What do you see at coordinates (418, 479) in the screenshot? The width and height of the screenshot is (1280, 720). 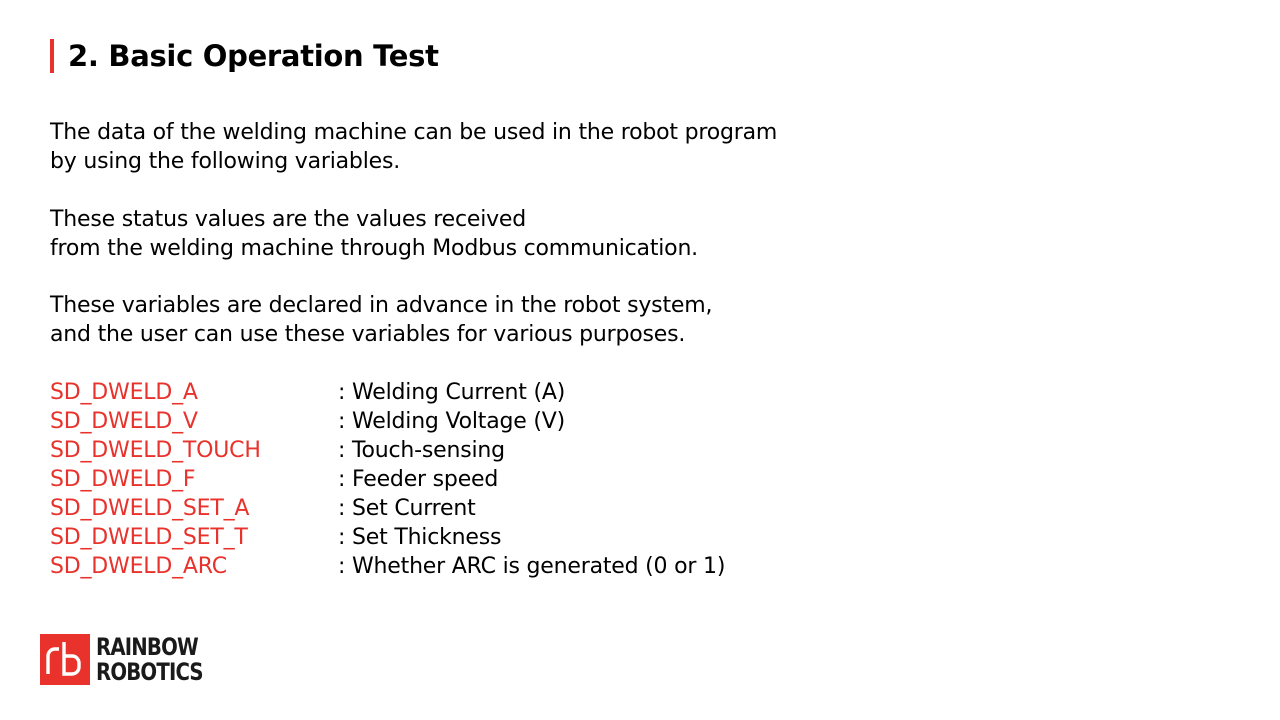 I see `variable-description: : Feeder speed` at bounding box center [418, 479].